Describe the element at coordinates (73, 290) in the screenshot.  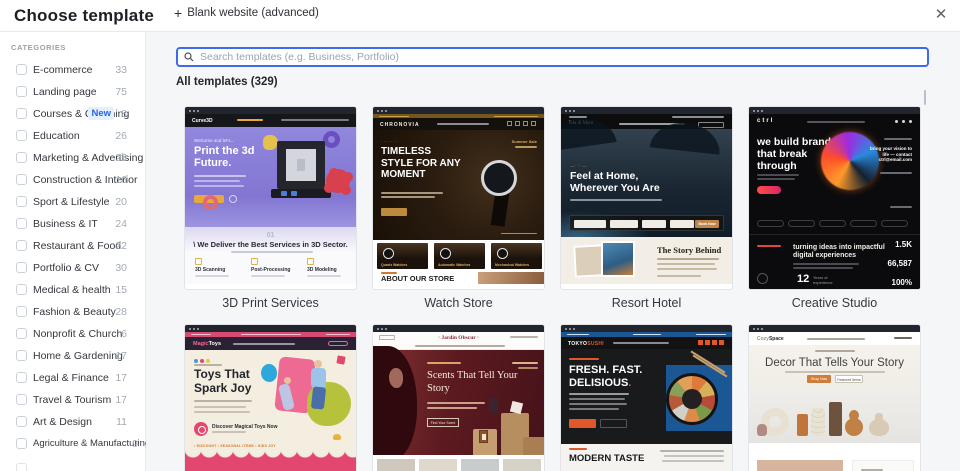
I see `sidebar-item-medical-health: Medical & health 15` at that location.